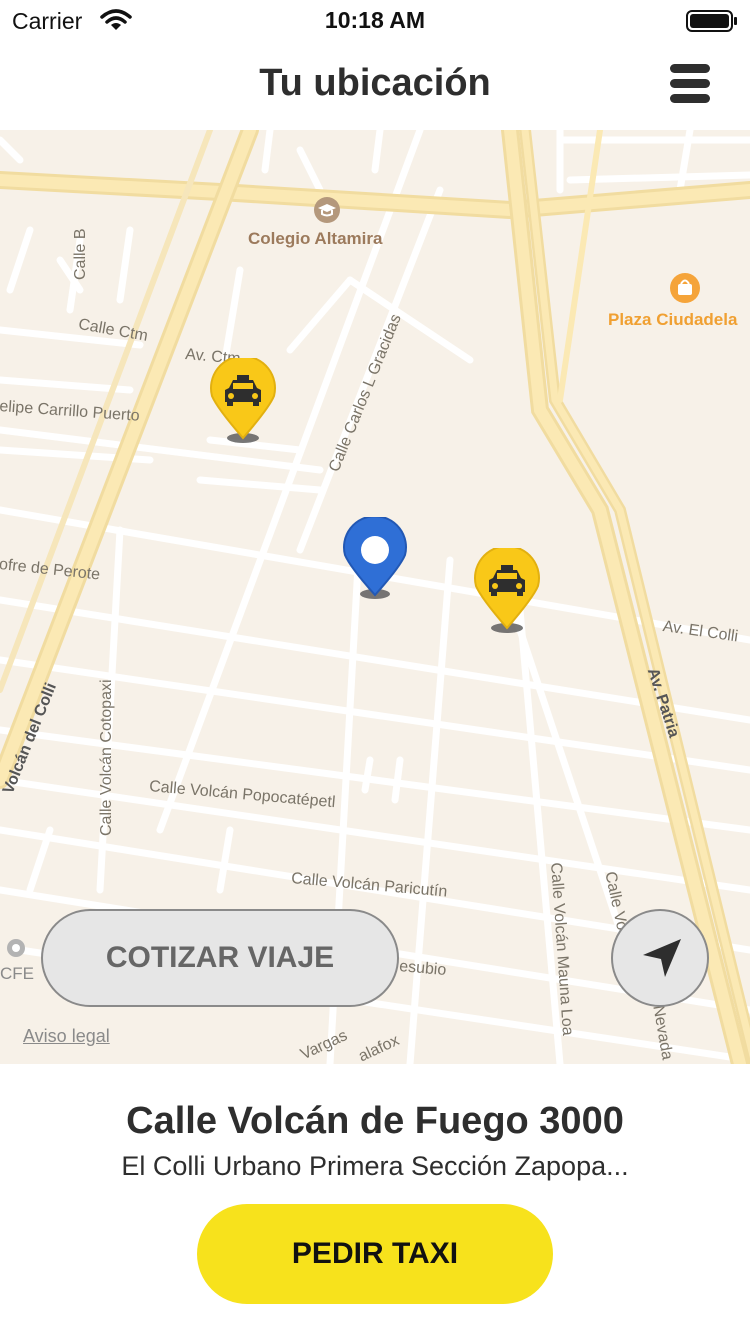 The width and height of the screenshot is (750, 1334). I want to click on address-title: Calle Volcán de Fuego 3000, so click(375, 1121).